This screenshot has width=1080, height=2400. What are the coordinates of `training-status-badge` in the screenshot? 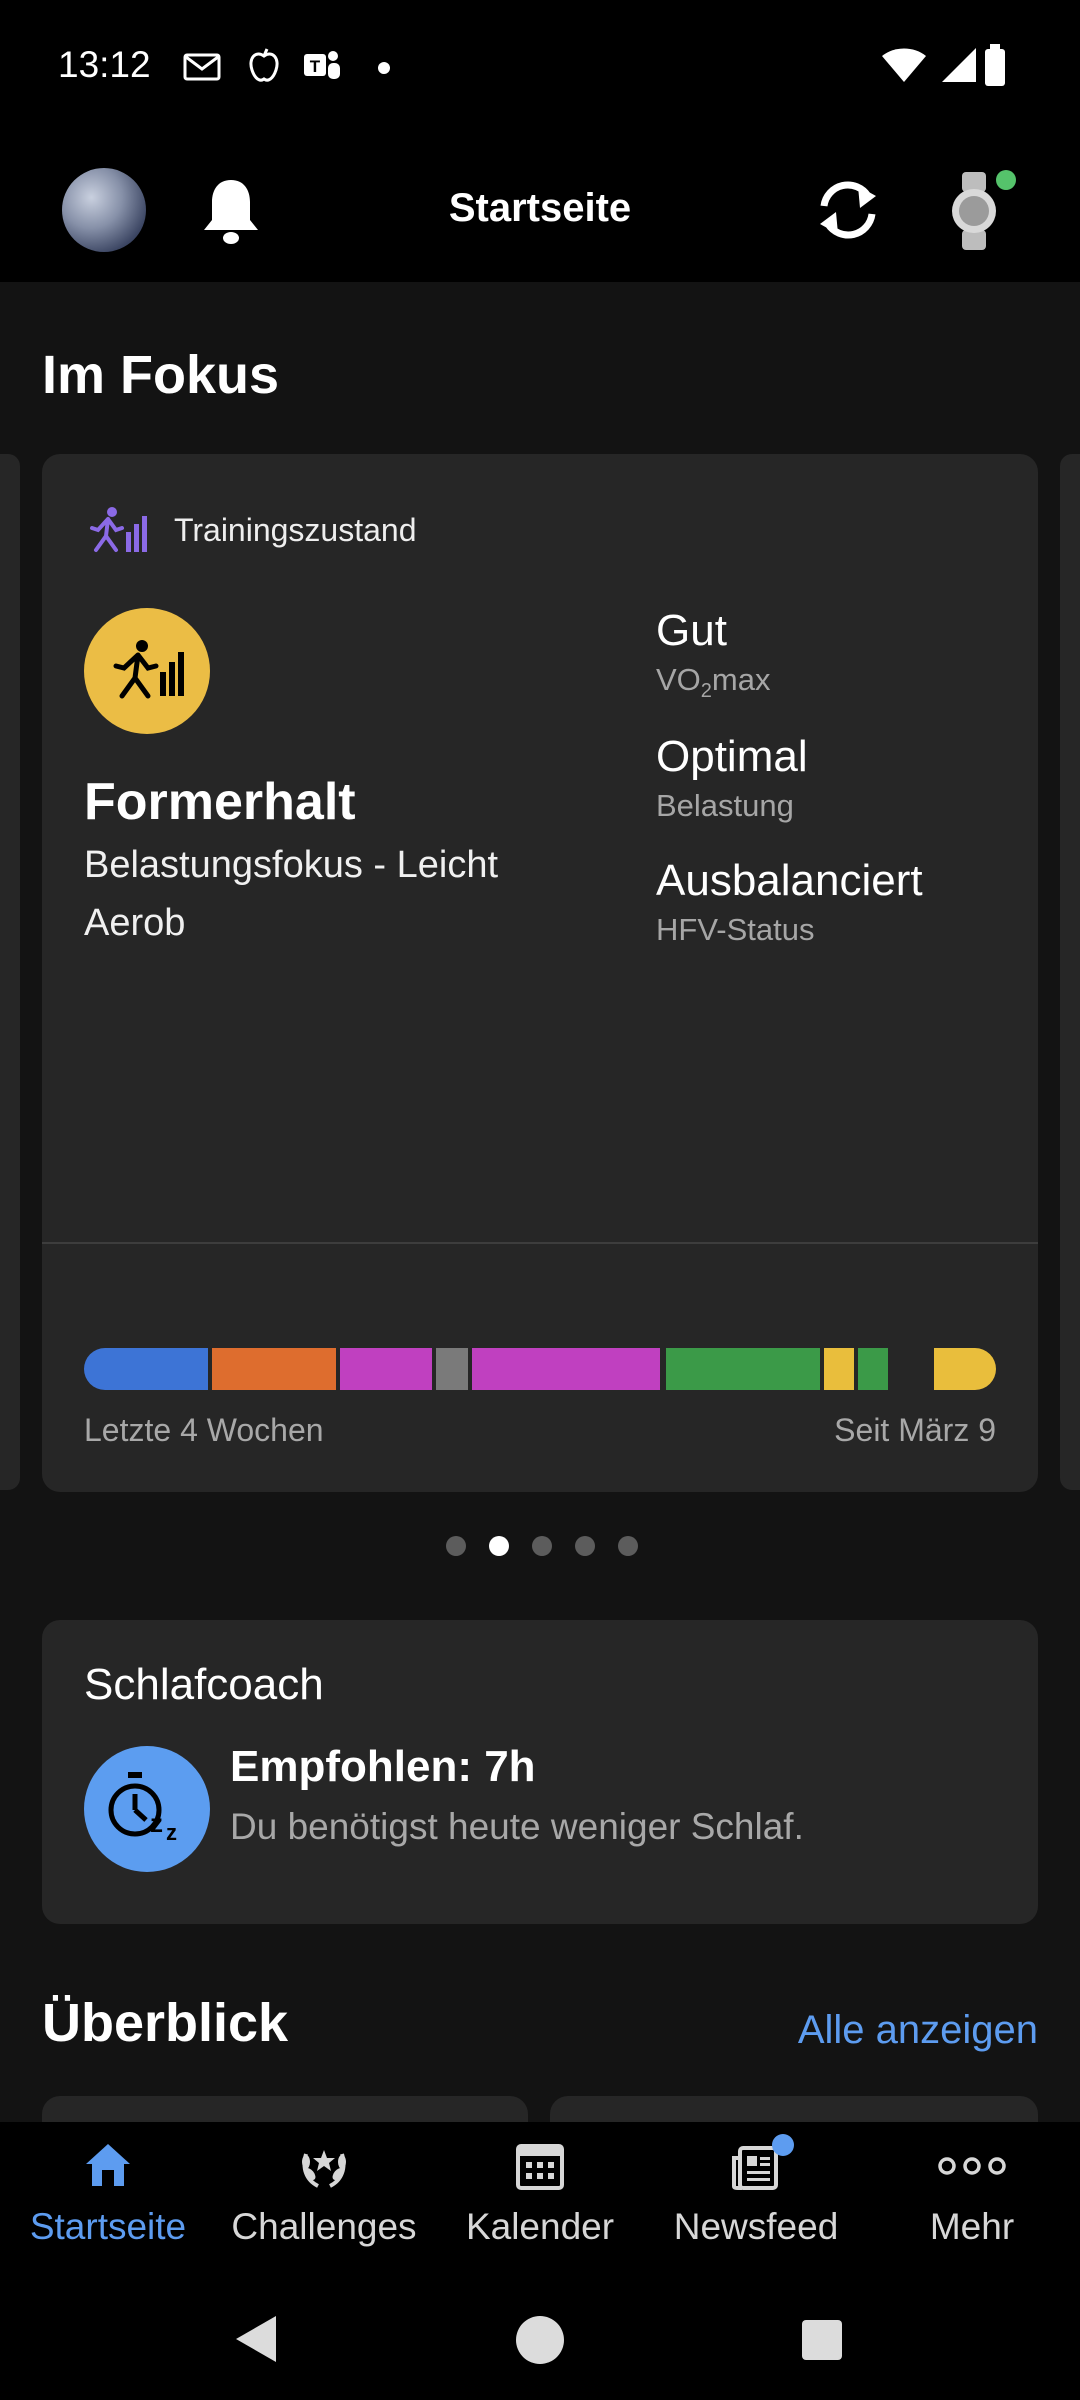 It's located at (147, 671).